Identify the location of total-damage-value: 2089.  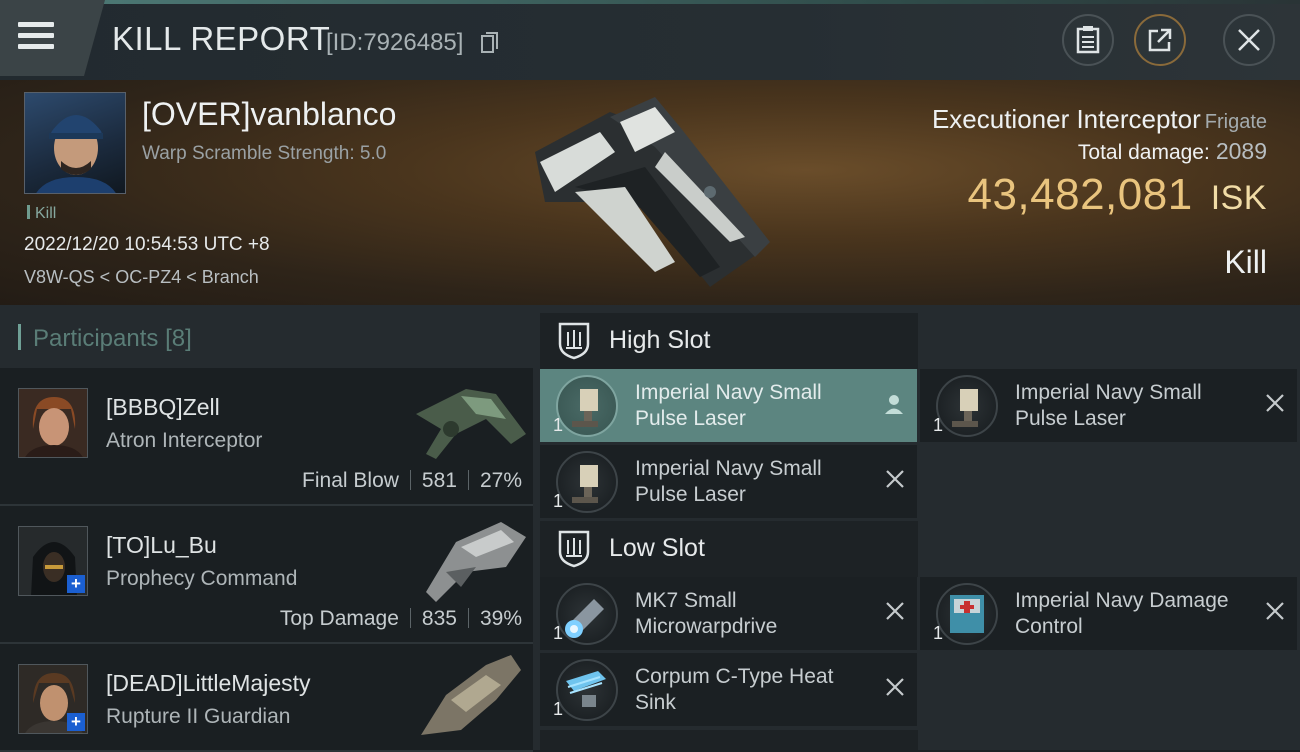
(1241, 151).